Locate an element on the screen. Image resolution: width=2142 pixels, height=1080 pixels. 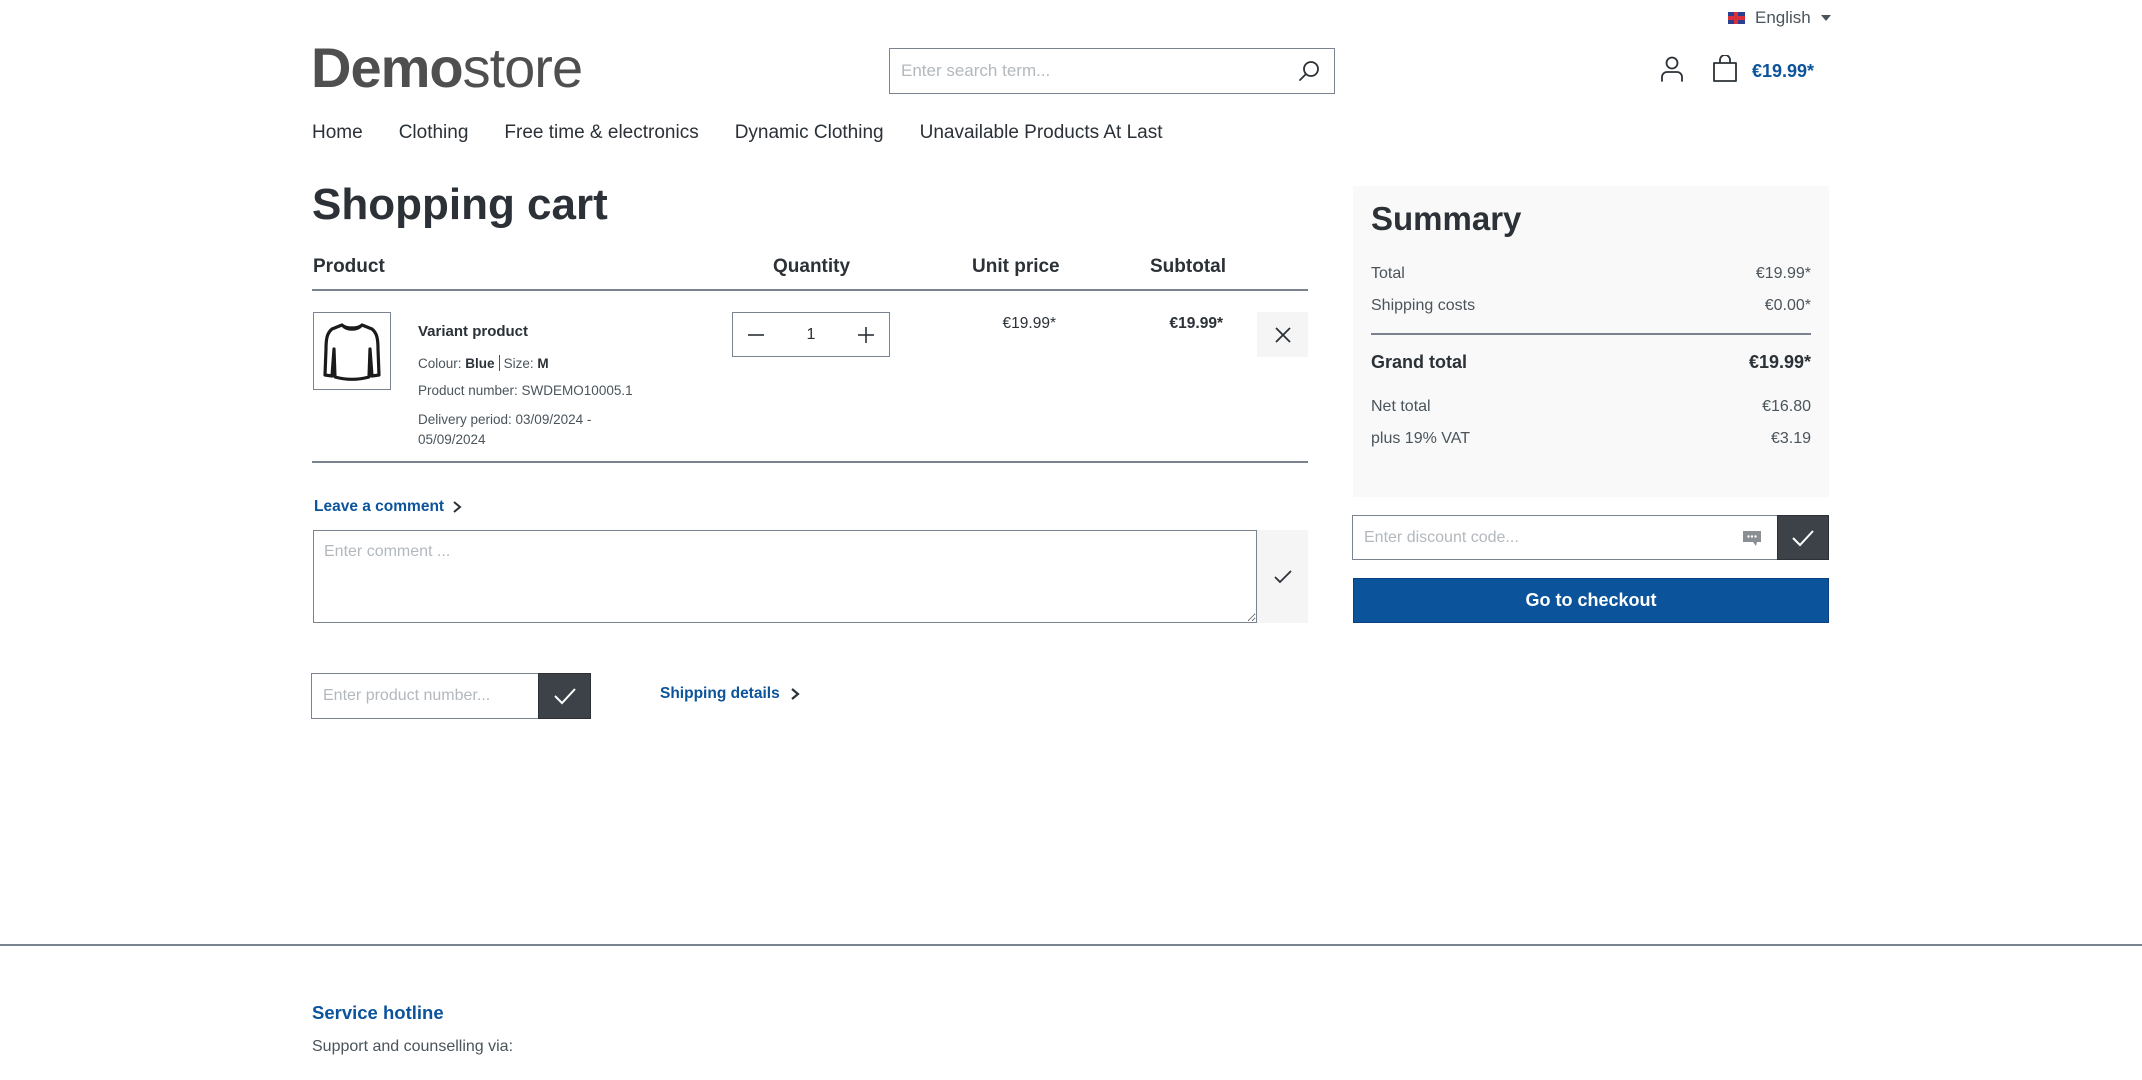
summary-row-vat: plus 19% VAT €3.19 is located at coordinates (1591, 439).